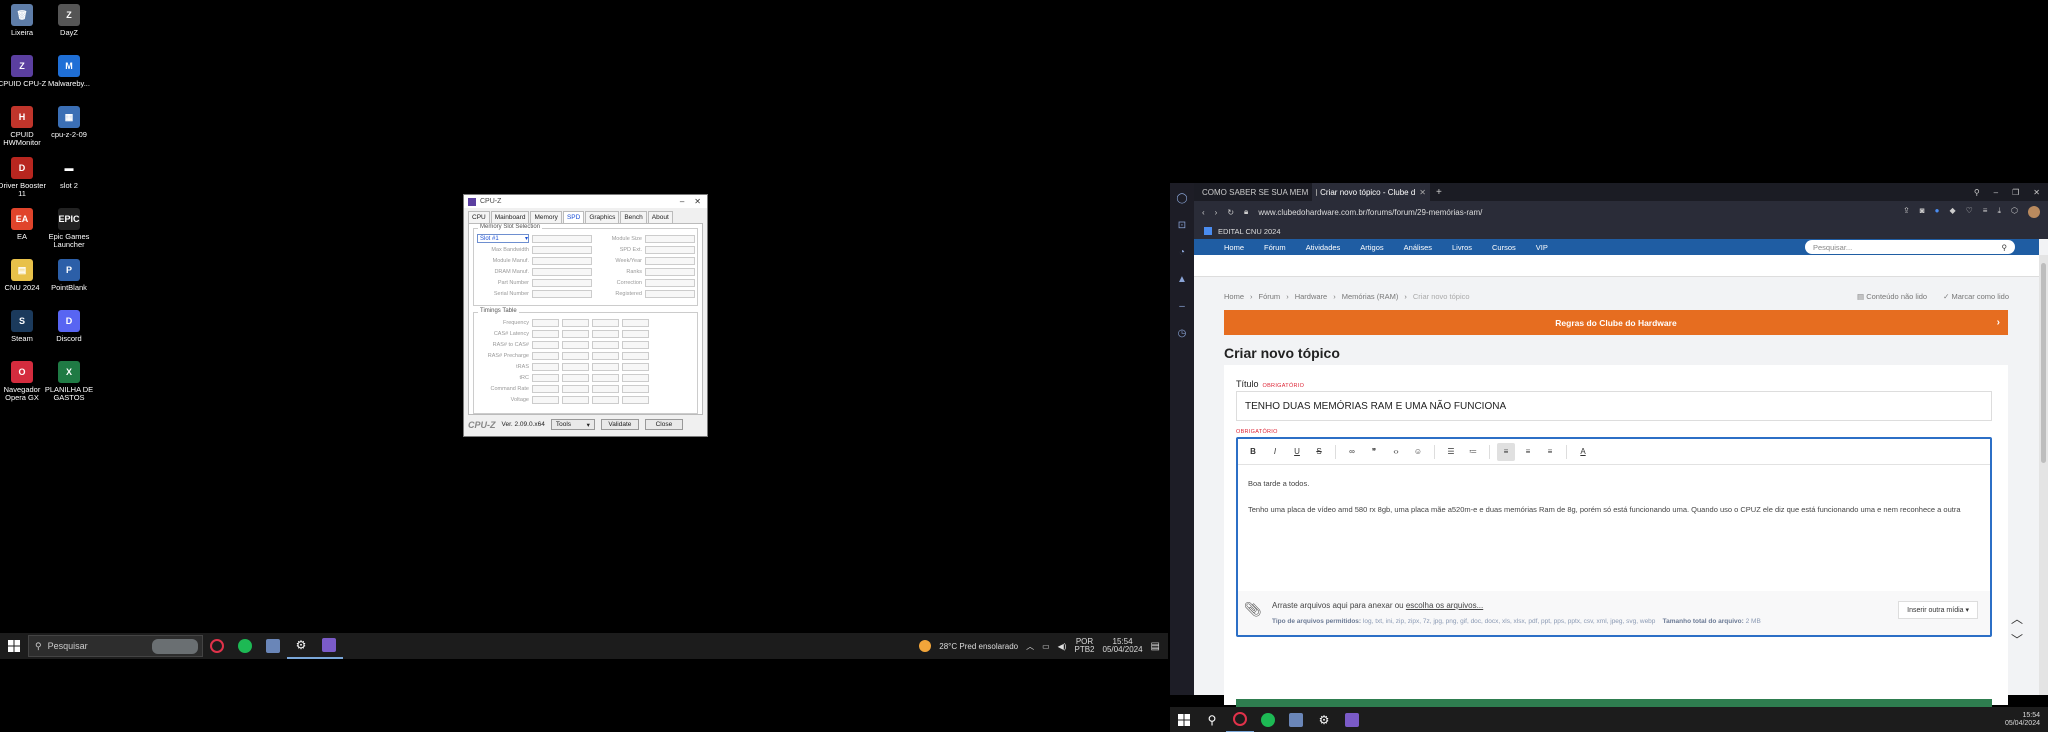  I want to click on tab-about: About, so click(660, 217).